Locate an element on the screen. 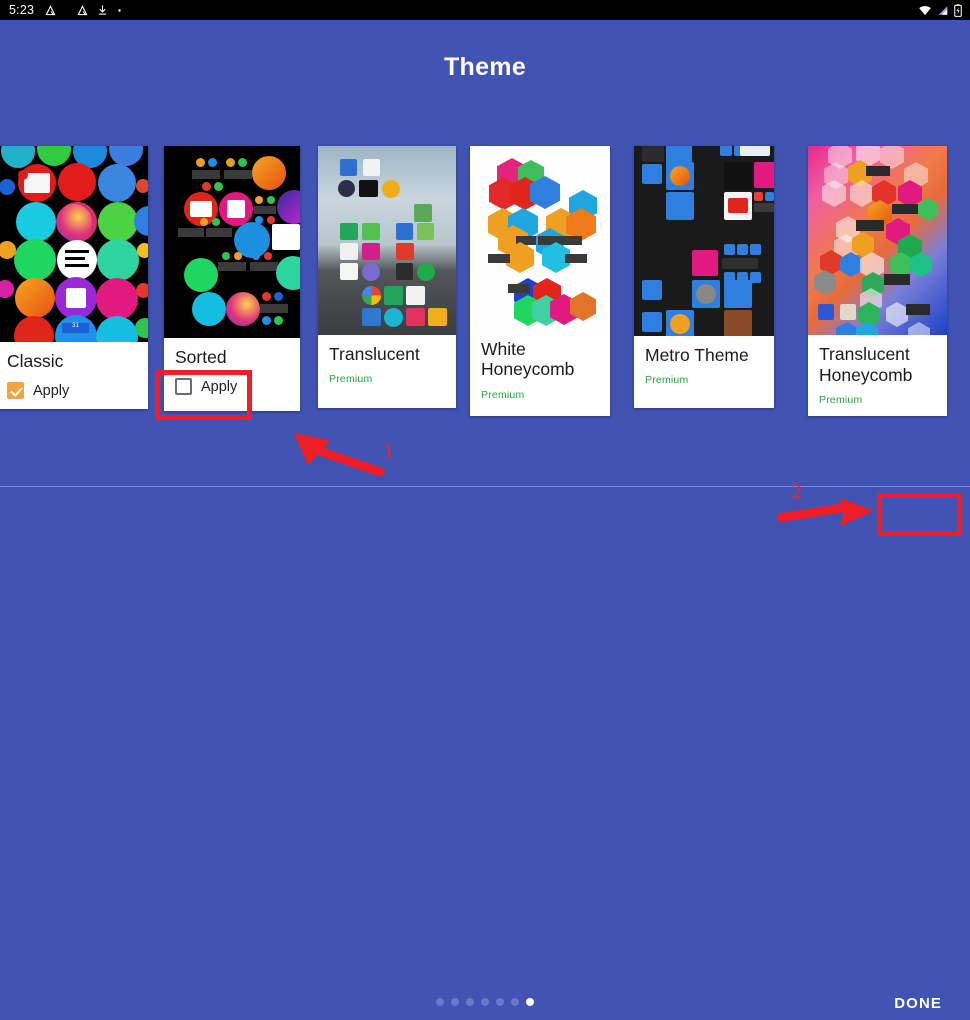  theme-name: Translucent is located at coordinates (374, 354).